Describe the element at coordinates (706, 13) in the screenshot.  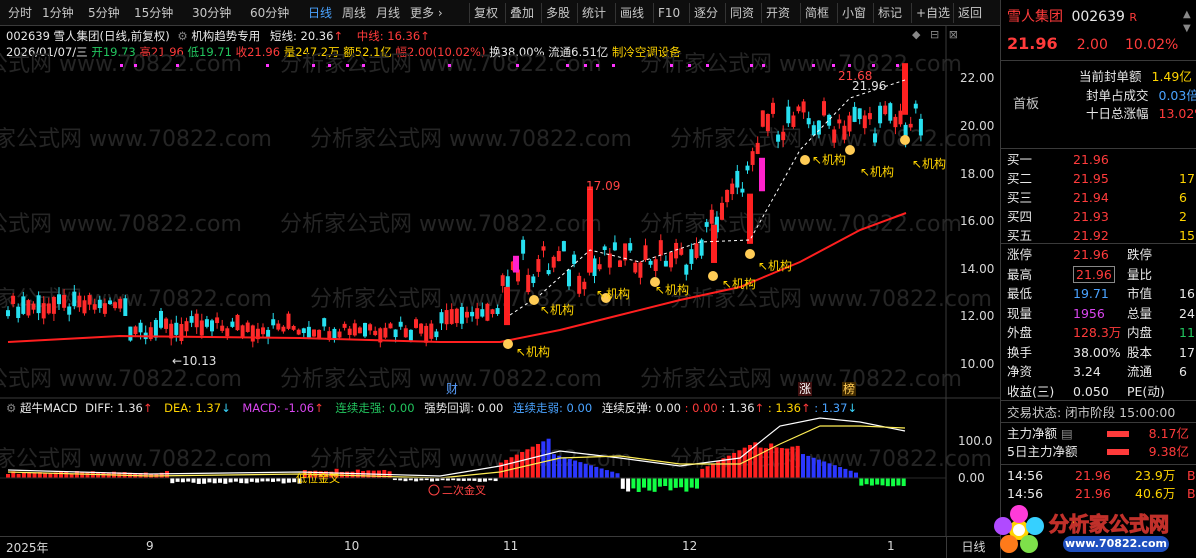
I see `toolbar-button-逐分: 逐分` at that location.